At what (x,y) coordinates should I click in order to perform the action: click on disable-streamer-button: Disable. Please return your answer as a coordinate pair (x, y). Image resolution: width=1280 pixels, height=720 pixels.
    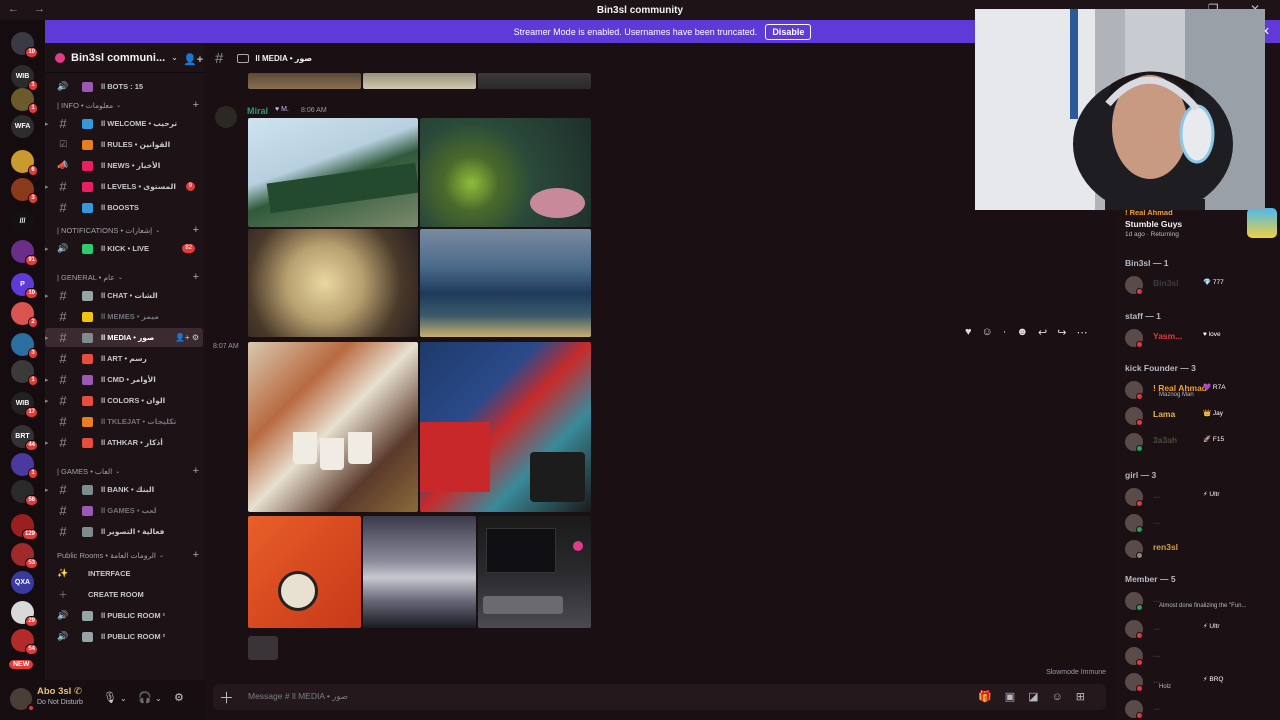
    Looking at the image, I should click on (788, 31).